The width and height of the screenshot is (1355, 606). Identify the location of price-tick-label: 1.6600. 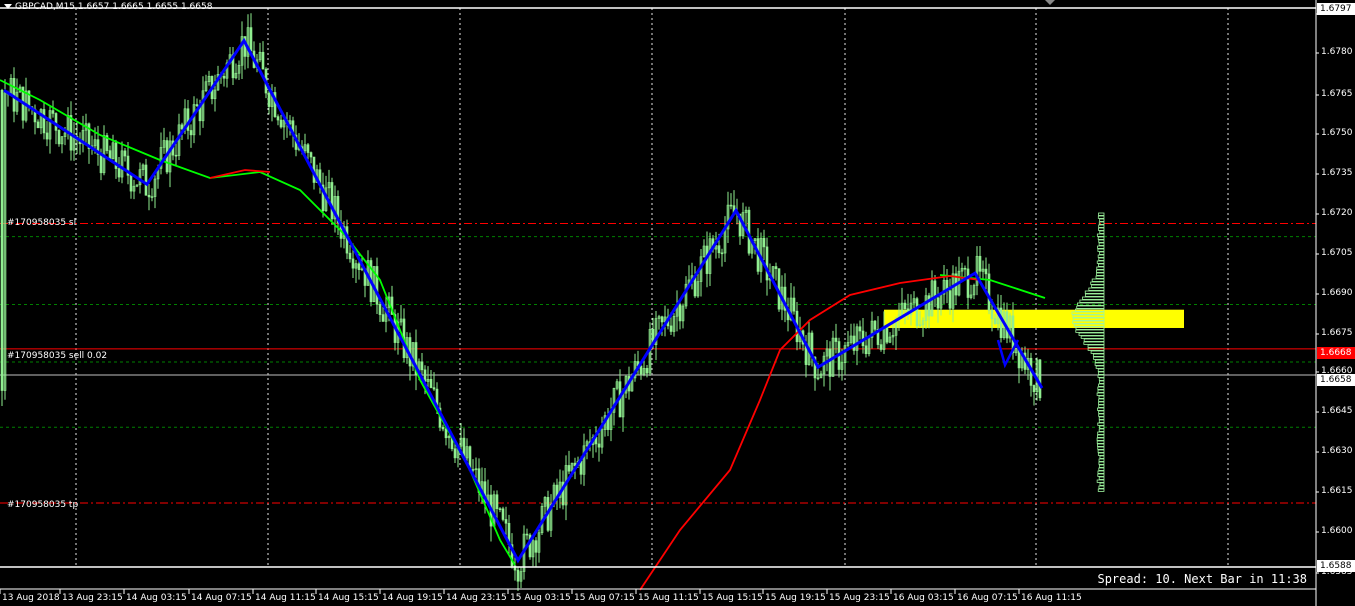
(1337, 531).